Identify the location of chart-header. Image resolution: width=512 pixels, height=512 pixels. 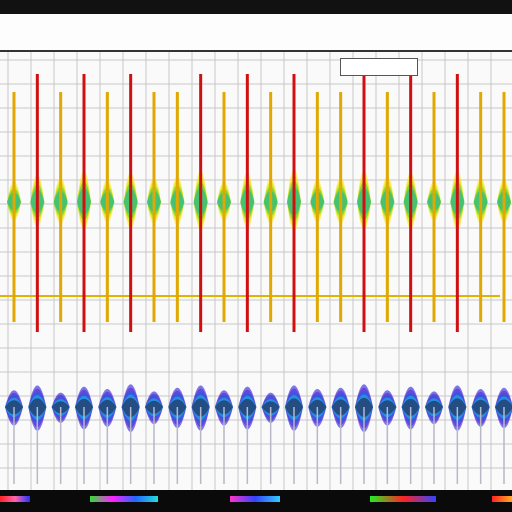
(256, 33).